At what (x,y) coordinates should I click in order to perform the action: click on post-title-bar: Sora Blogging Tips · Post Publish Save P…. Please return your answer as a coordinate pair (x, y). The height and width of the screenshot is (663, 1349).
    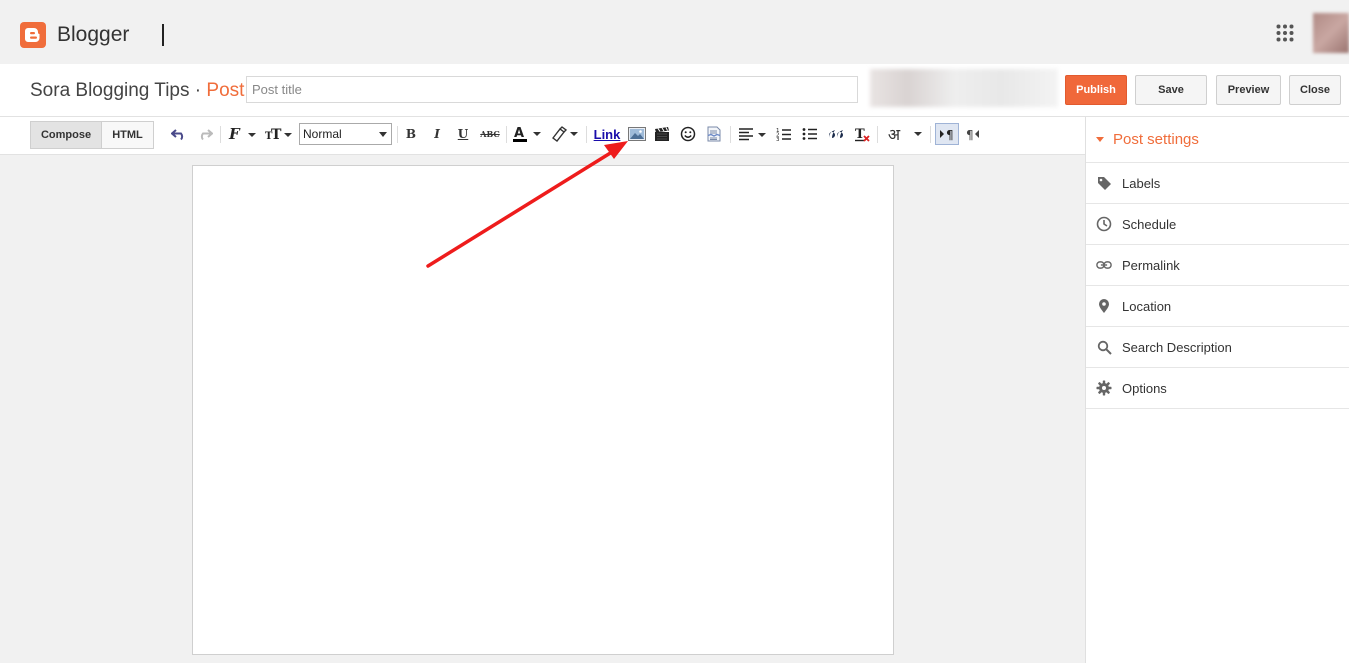
    Looking at the image, I should click on (674, 90).